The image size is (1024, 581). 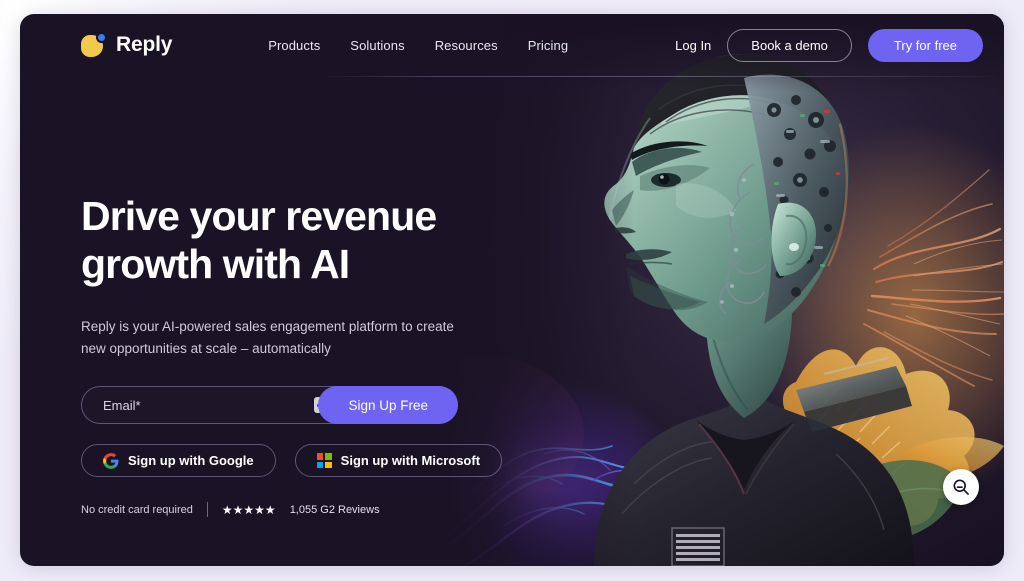 I want to click on nav-item-resources: Resources, so click(x=466, y=45).